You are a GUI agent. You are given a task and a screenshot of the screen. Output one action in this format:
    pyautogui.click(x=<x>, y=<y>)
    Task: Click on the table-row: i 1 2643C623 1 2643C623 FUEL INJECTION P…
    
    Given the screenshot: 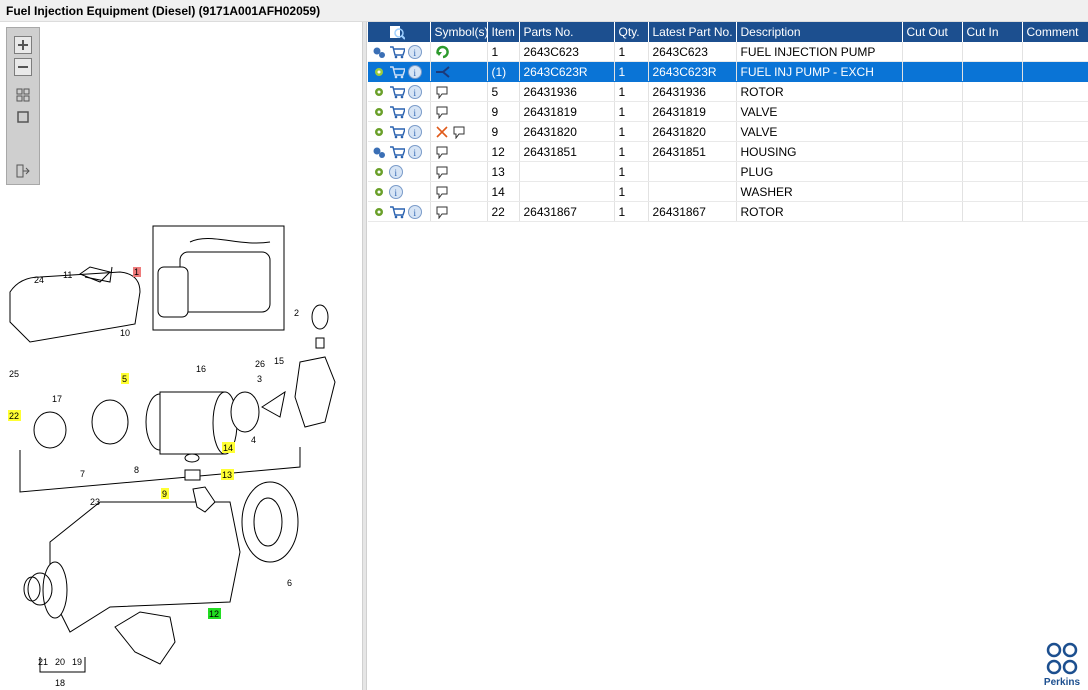 What is the action you would take?
    pyautogui.click(x=728, y=52)
    